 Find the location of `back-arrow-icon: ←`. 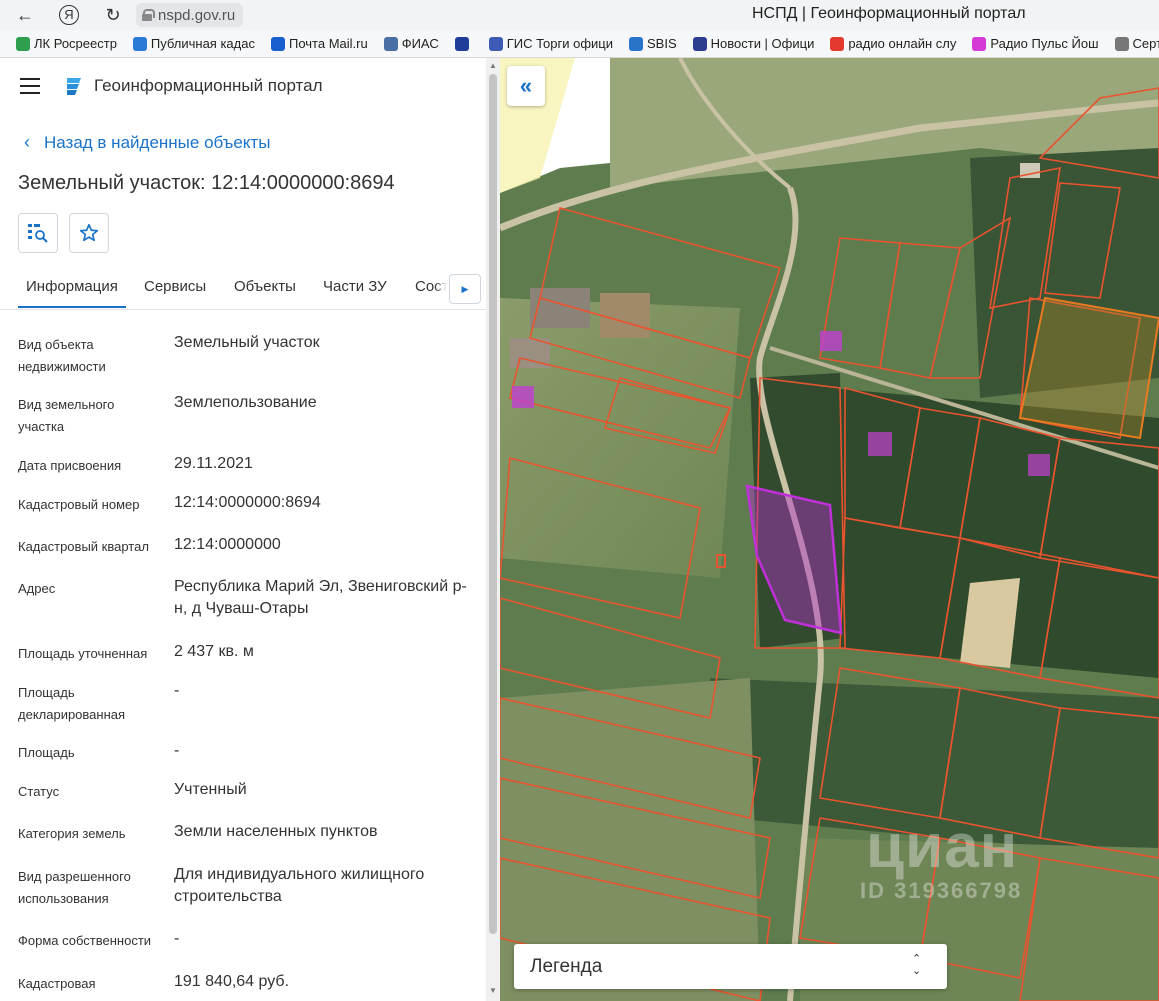

back-arrow-icon: ← is located at coordinates (25, 15).